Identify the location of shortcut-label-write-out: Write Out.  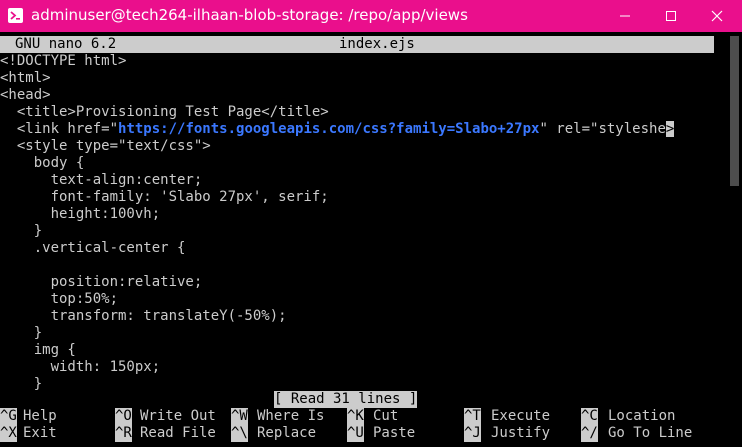
(178, 416).